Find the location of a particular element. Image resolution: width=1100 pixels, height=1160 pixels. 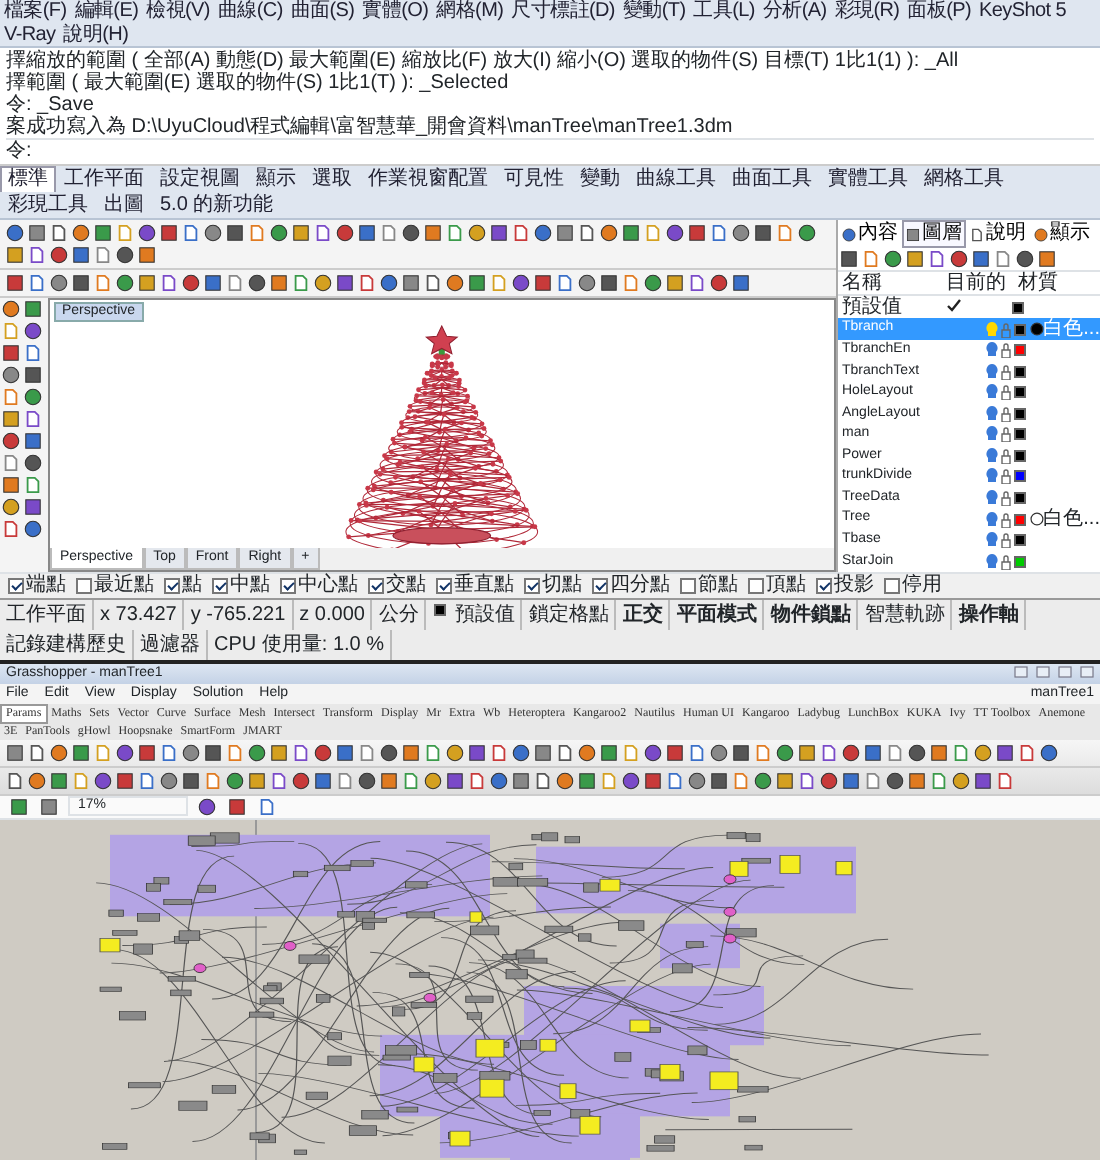

toolbar-tab: 標準 is located at coordinates (28, 179).